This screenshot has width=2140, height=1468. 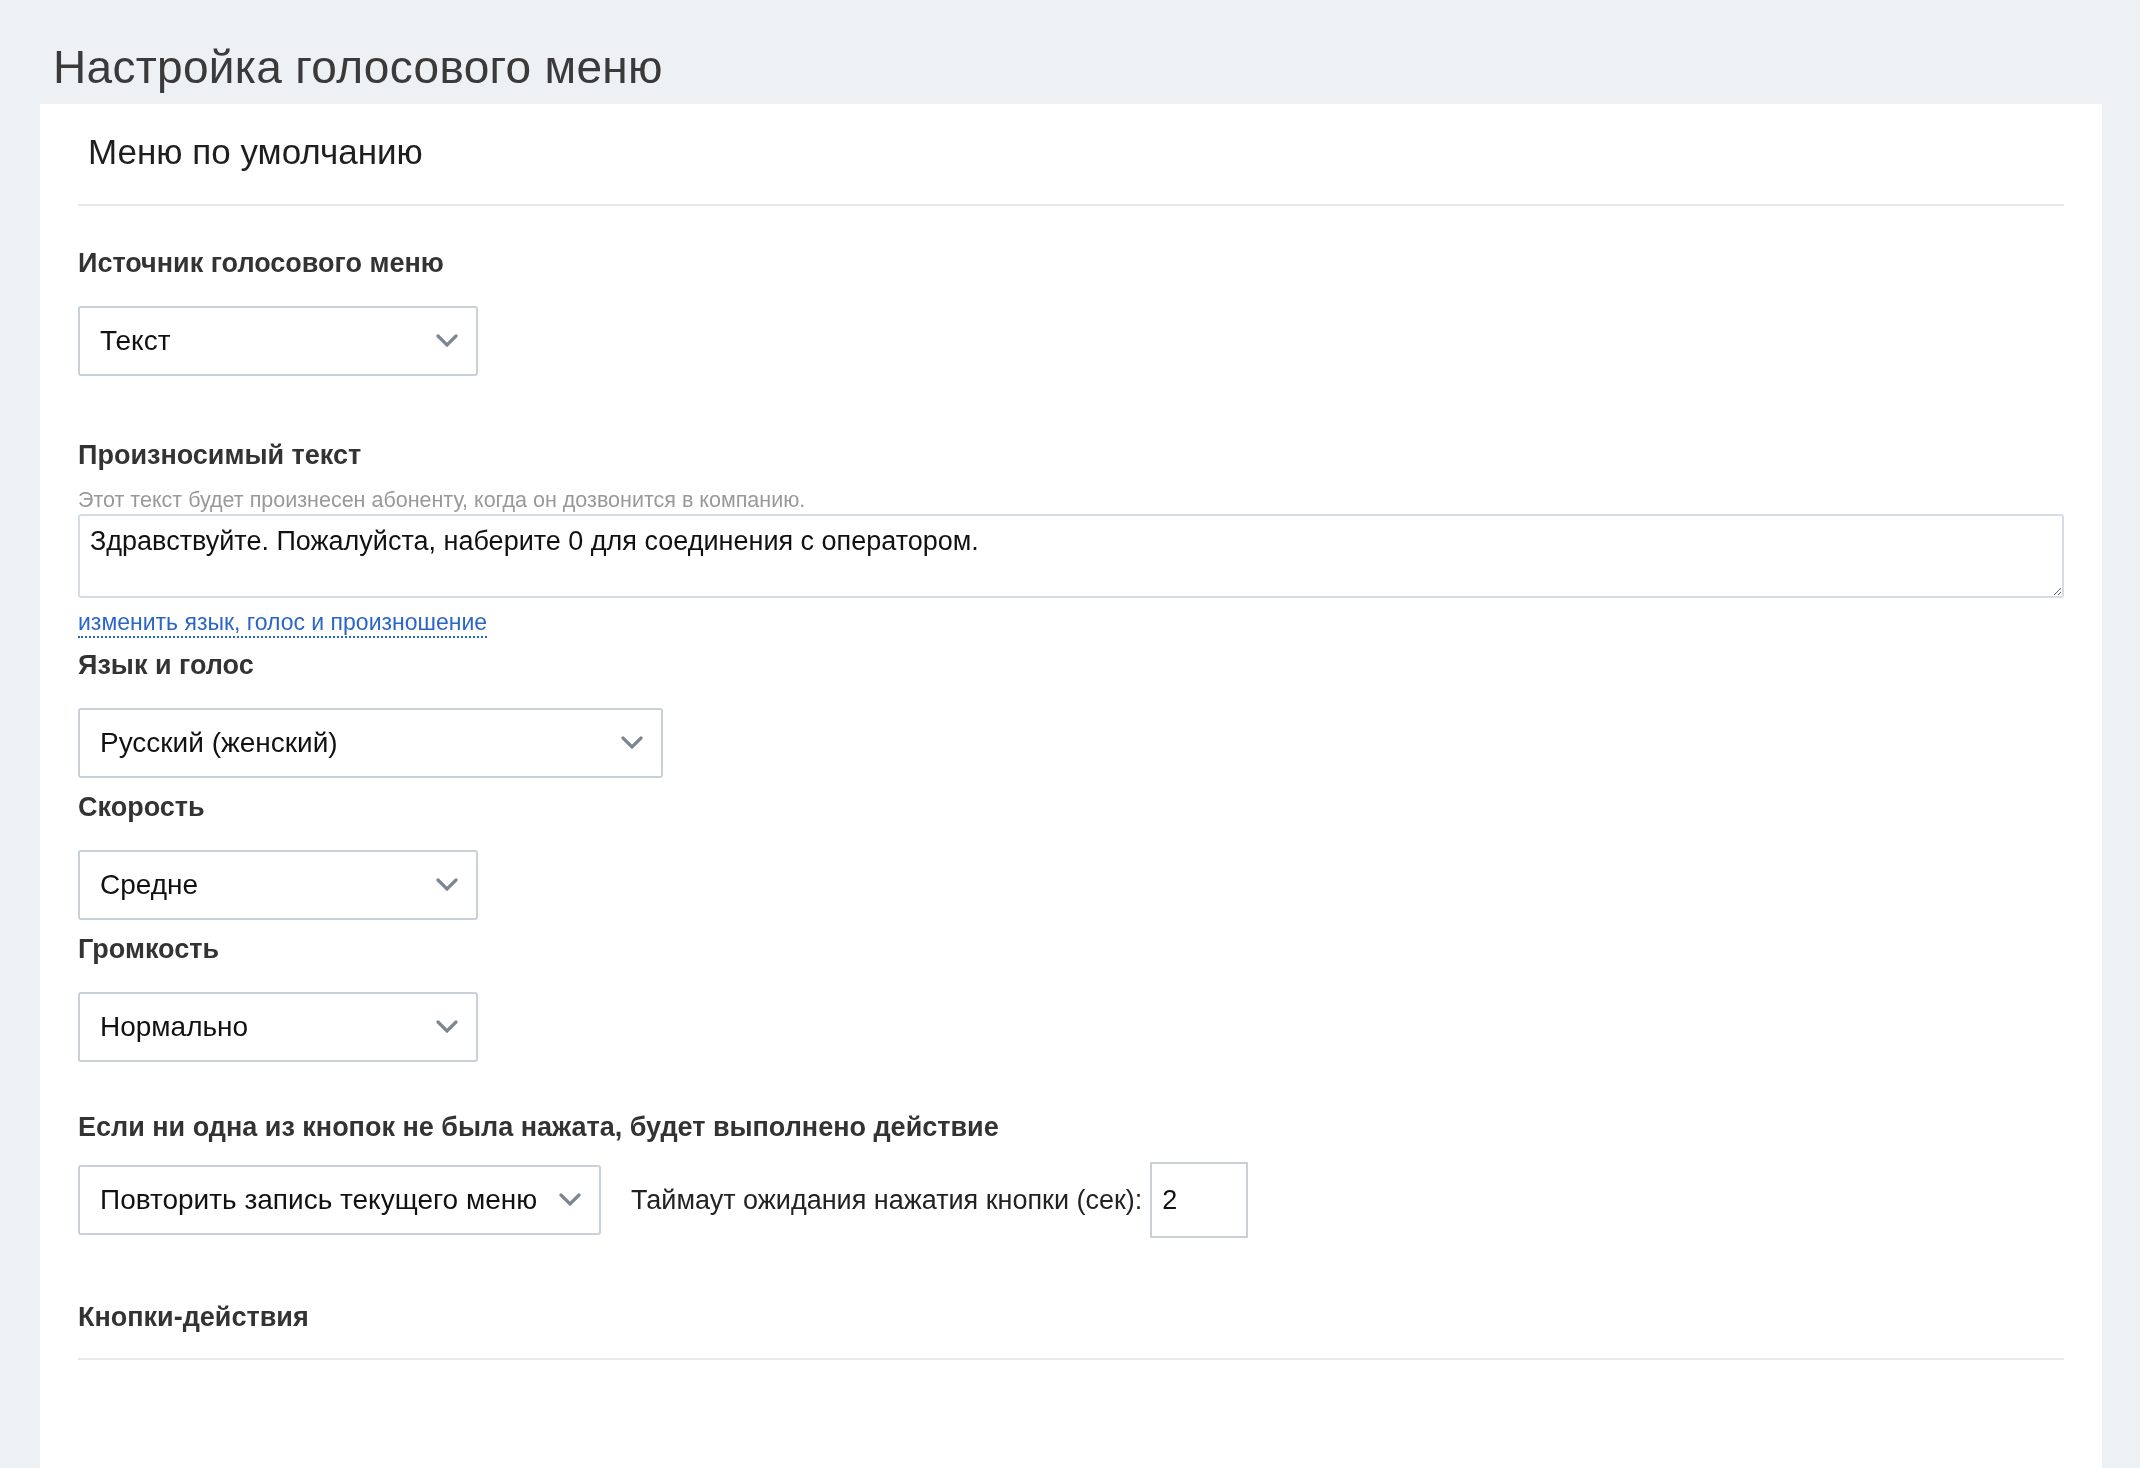 I want to click on section-heading: Кнопки-действия, so click(x=194, y=1317).